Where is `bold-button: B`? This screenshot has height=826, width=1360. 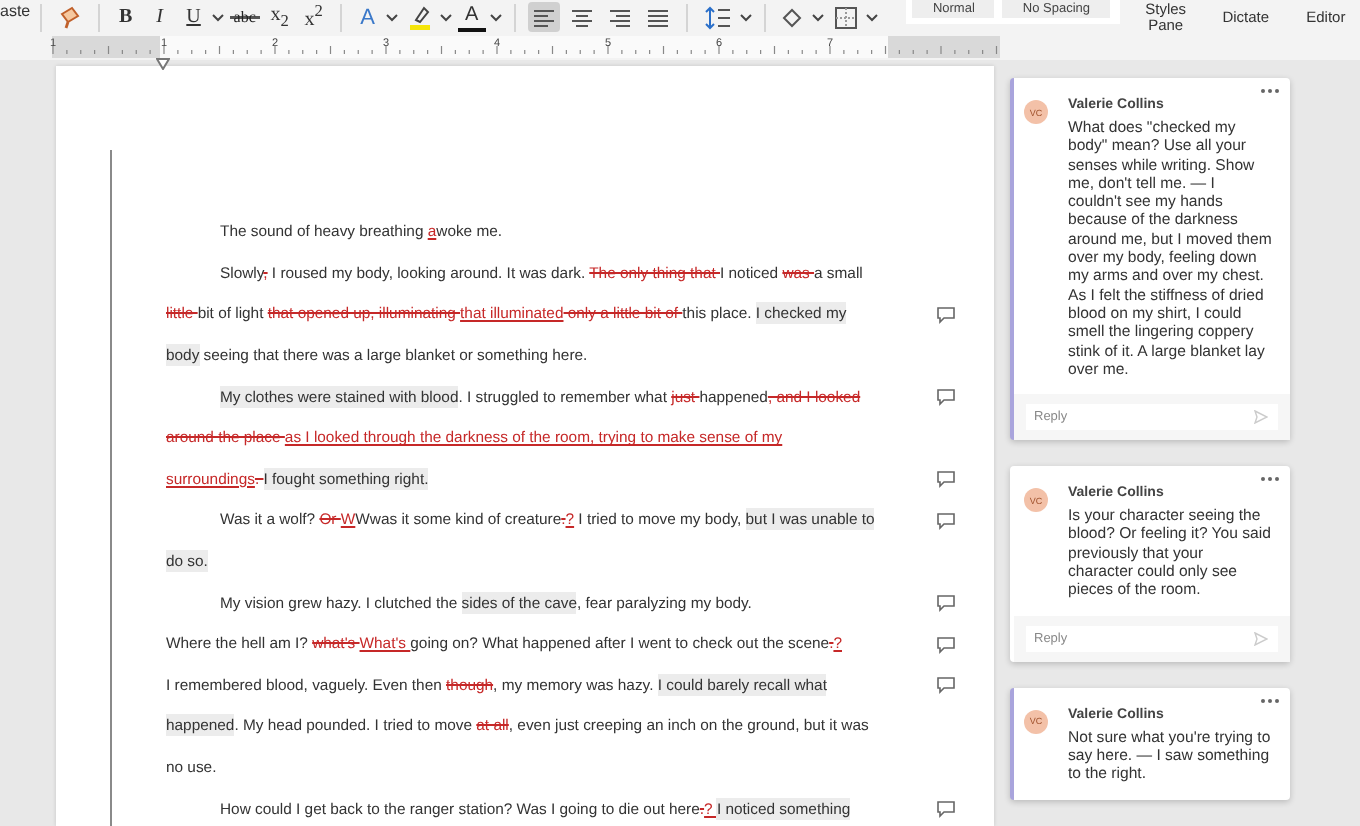
bold-button: B is located at coordinates (125, 17).